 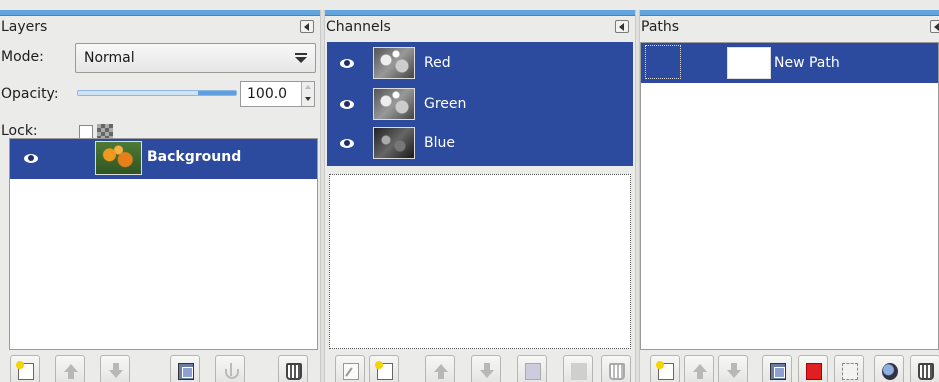 I want to click on path-name: New Path, so click(x=807, y=63).